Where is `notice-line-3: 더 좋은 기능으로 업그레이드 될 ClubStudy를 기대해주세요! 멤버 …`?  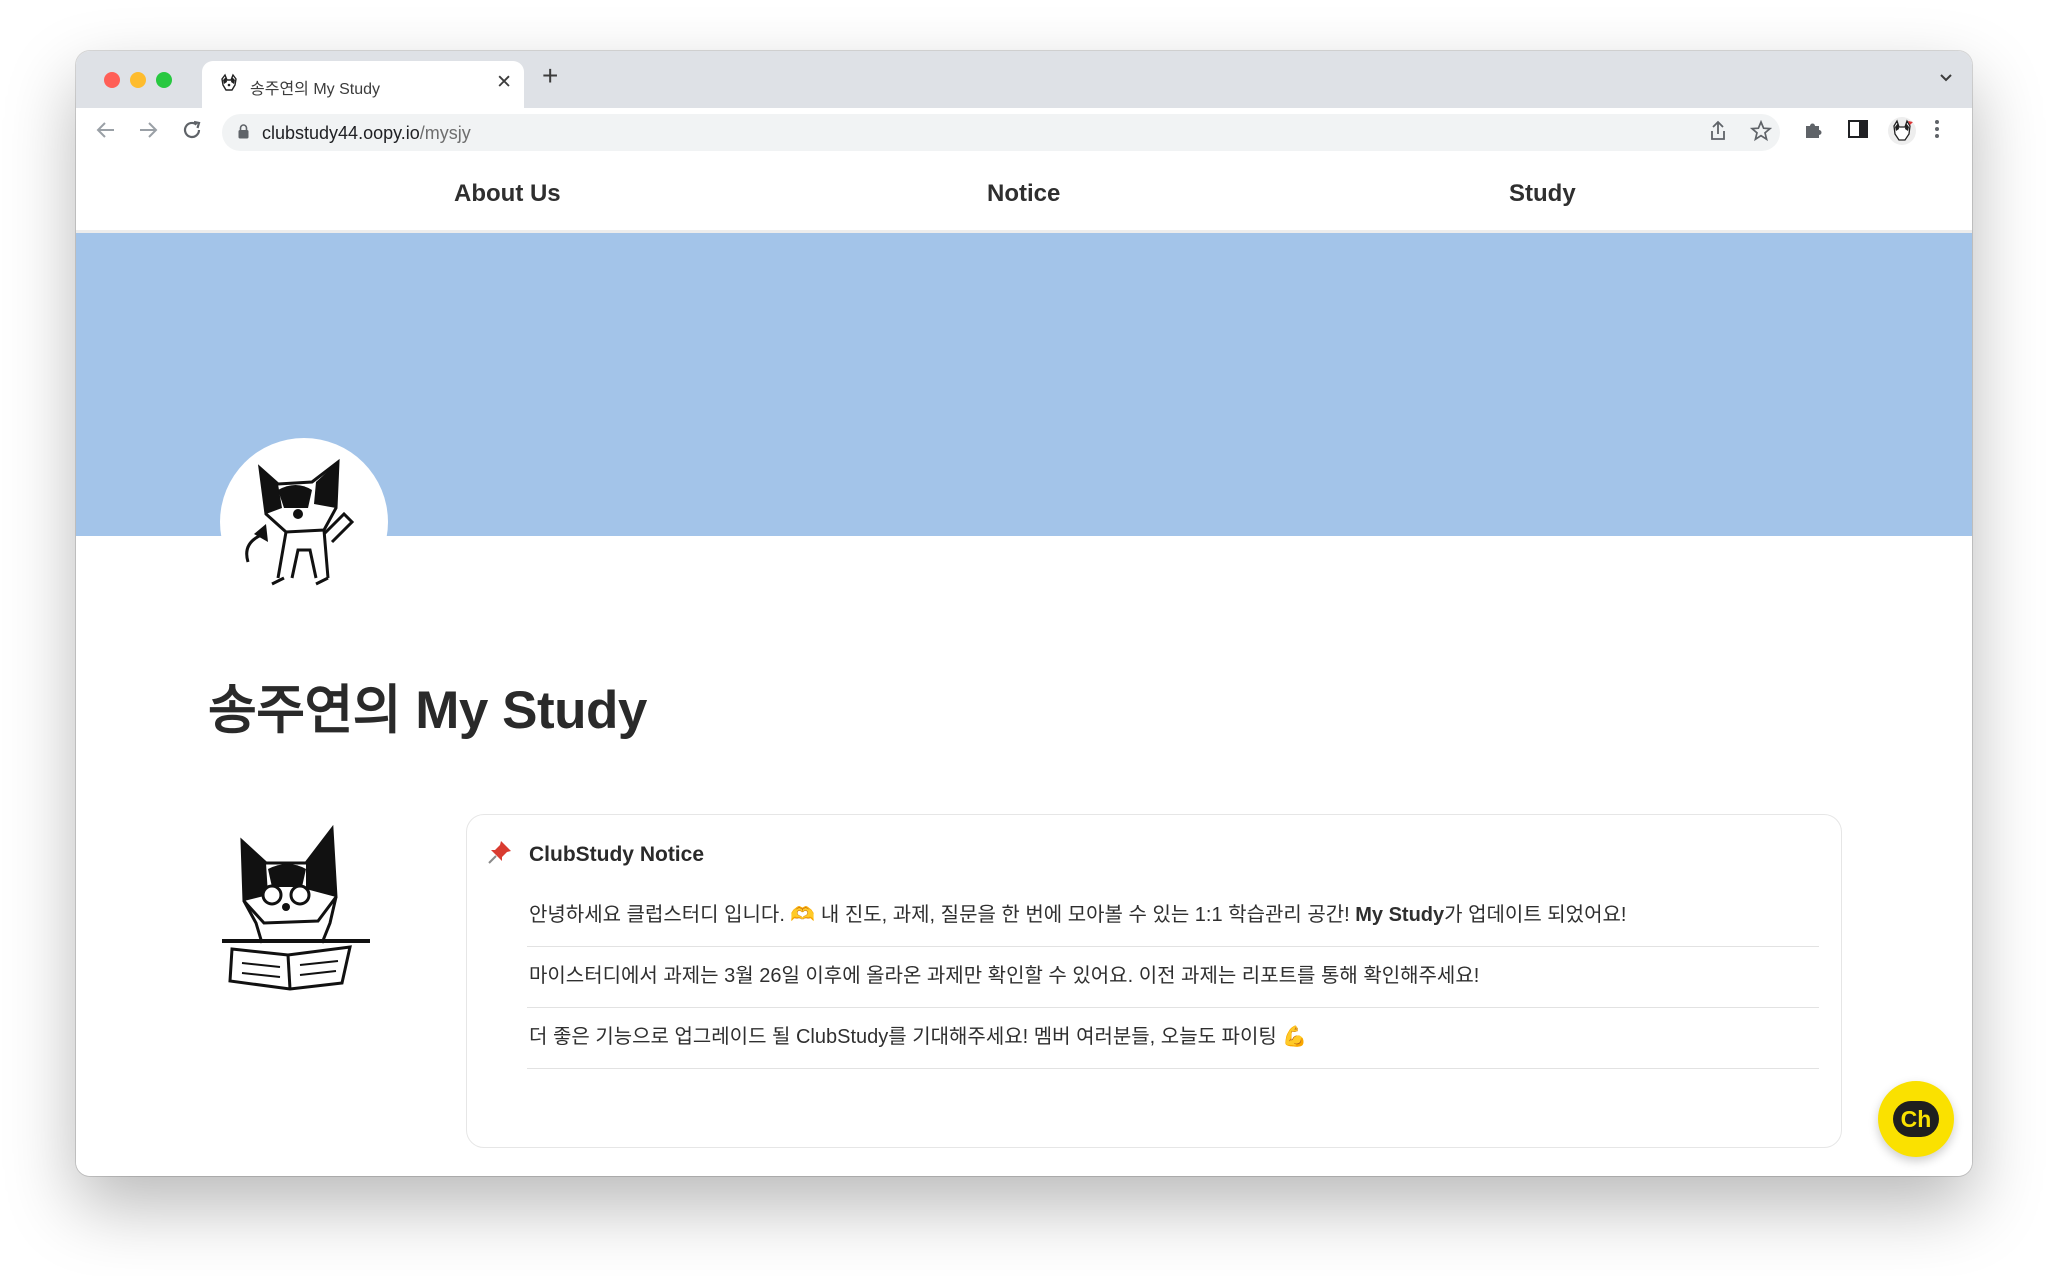 notice-line-3: 더 좋은 기능으로 업그레이드 될 ClubStudy를 기대해주세요! 멤버 … is located at coordinates (1173, 1038).